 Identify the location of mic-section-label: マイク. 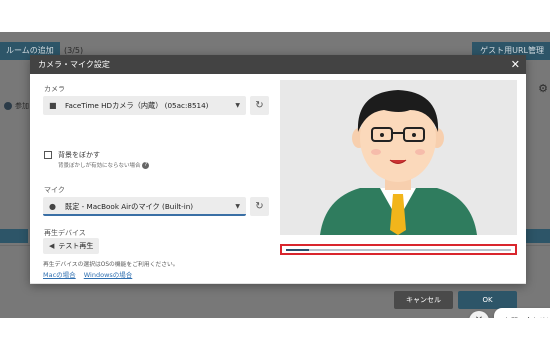
(54, 190).